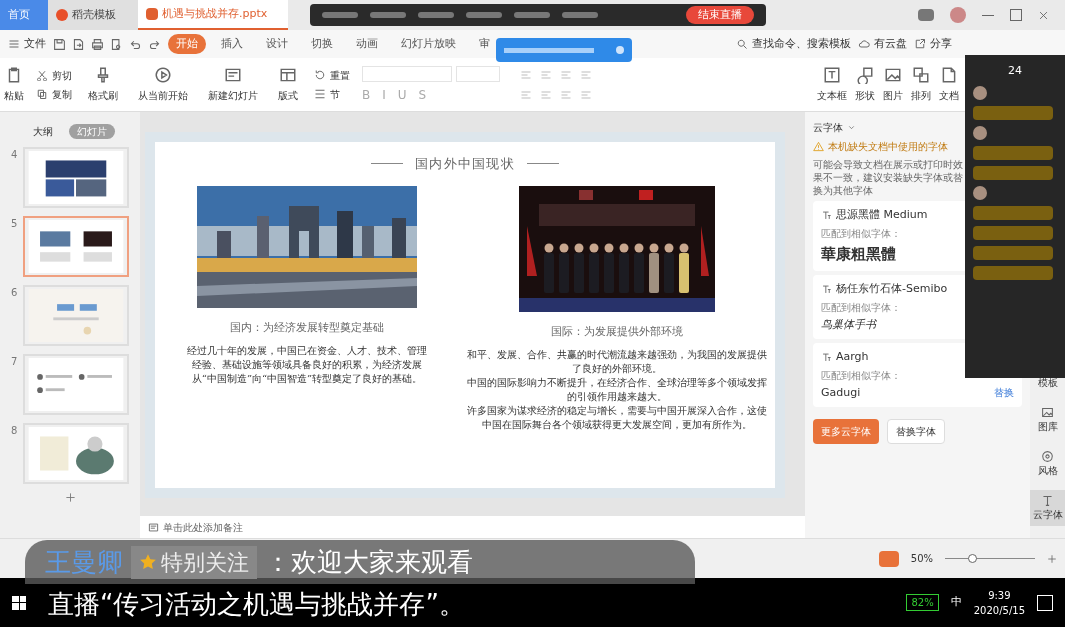 Image resolution: width=1065 pixels, height=627 pixels. I want to click on ribbon-button: 剪切, so click(54, 75).